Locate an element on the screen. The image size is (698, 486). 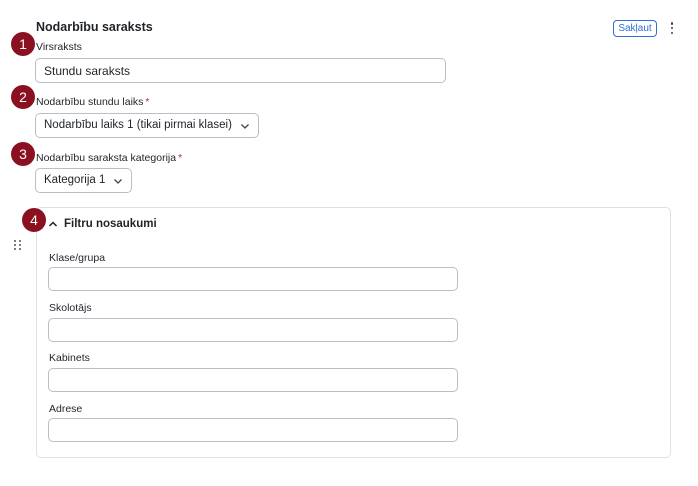
filter-address-input is located at coordinates (253, 430).